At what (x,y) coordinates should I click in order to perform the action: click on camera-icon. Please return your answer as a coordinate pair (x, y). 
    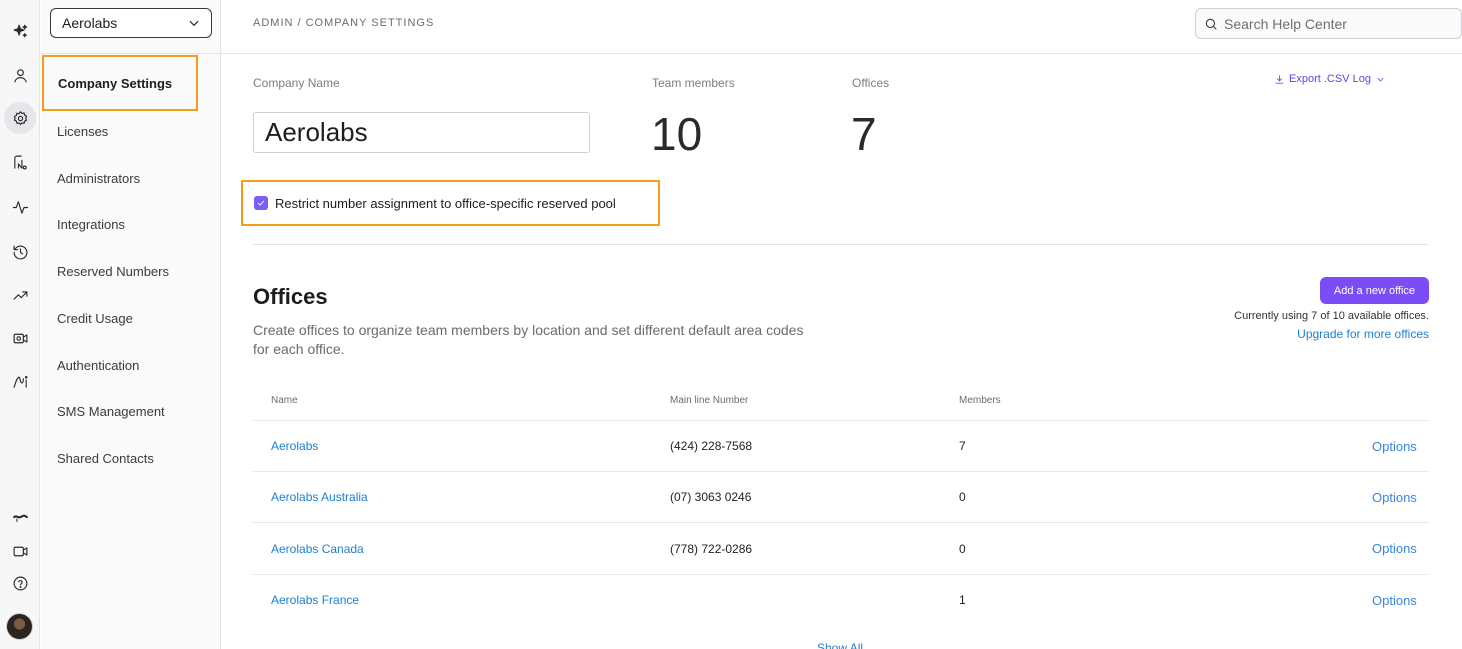
    Looking at the image, I should click on (20, 338).